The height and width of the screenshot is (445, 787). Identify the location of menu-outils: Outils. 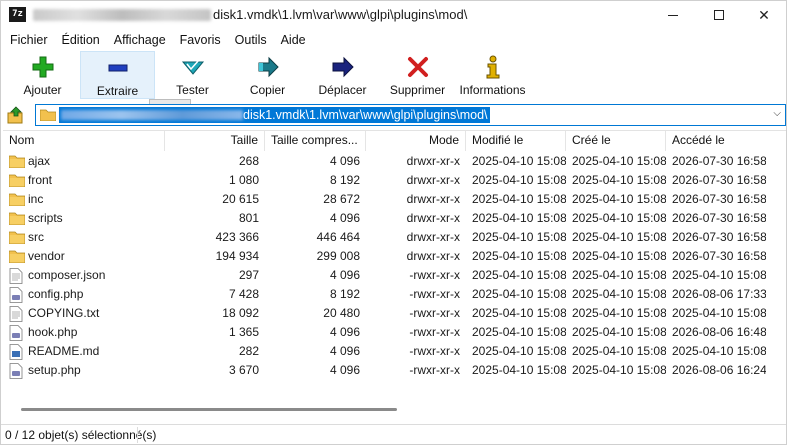
(251, 40).